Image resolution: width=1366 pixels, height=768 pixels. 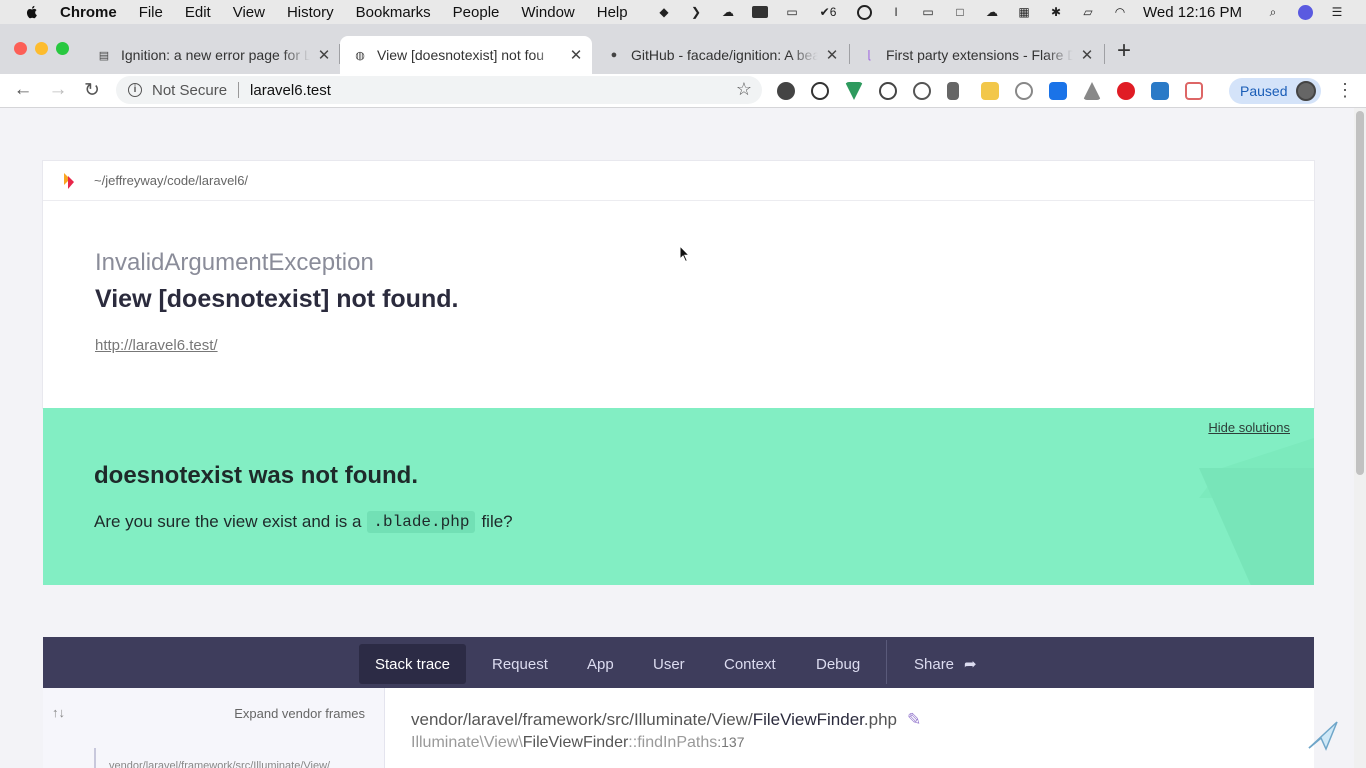 What do you see at coordinates (1024, 12) in the screenshot?
I see `grid-icon: ▦` at bounding box center [1024, 12].